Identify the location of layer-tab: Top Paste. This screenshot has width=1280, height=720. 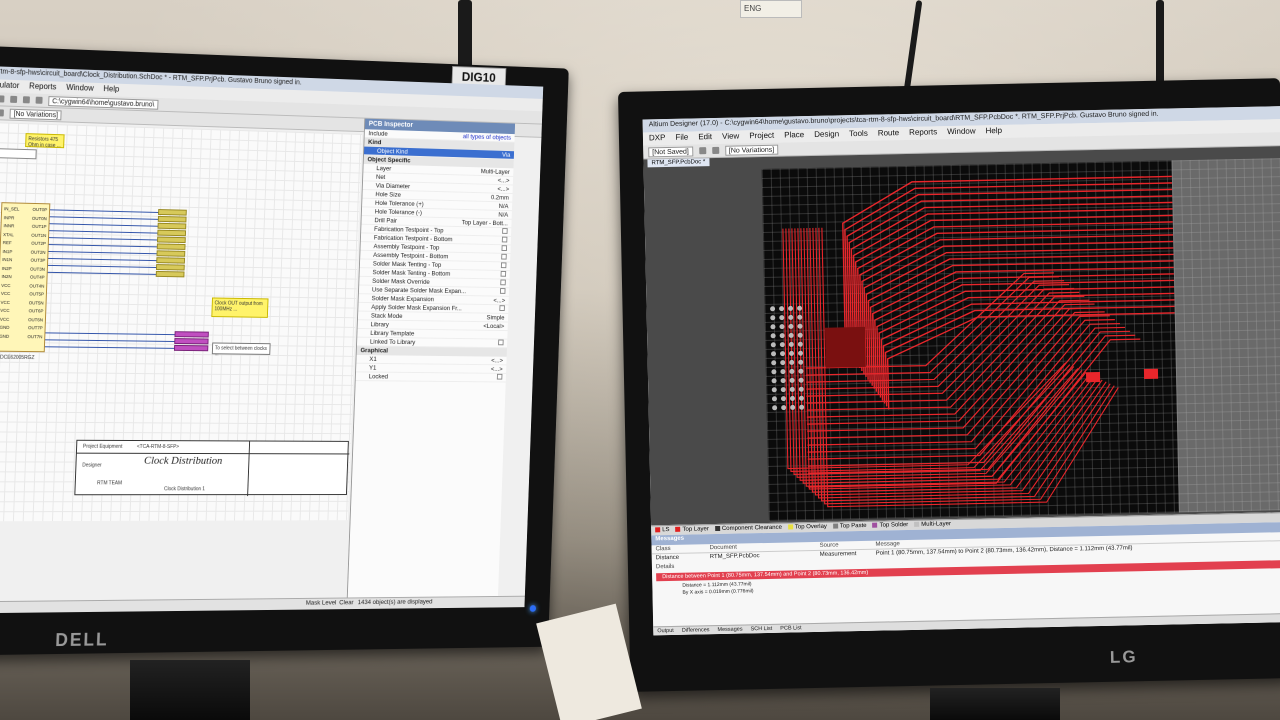
(849, 526).